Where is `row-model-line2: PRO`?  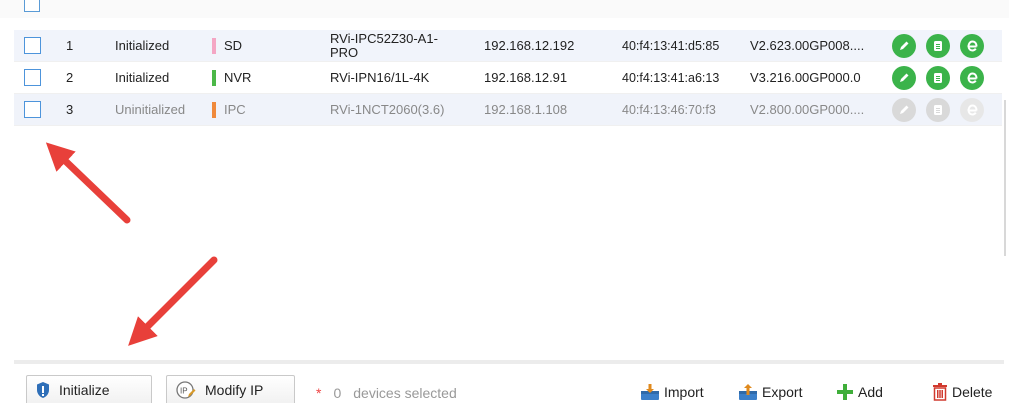
row-model-line2: PRO is located at coordinates (344, 52).